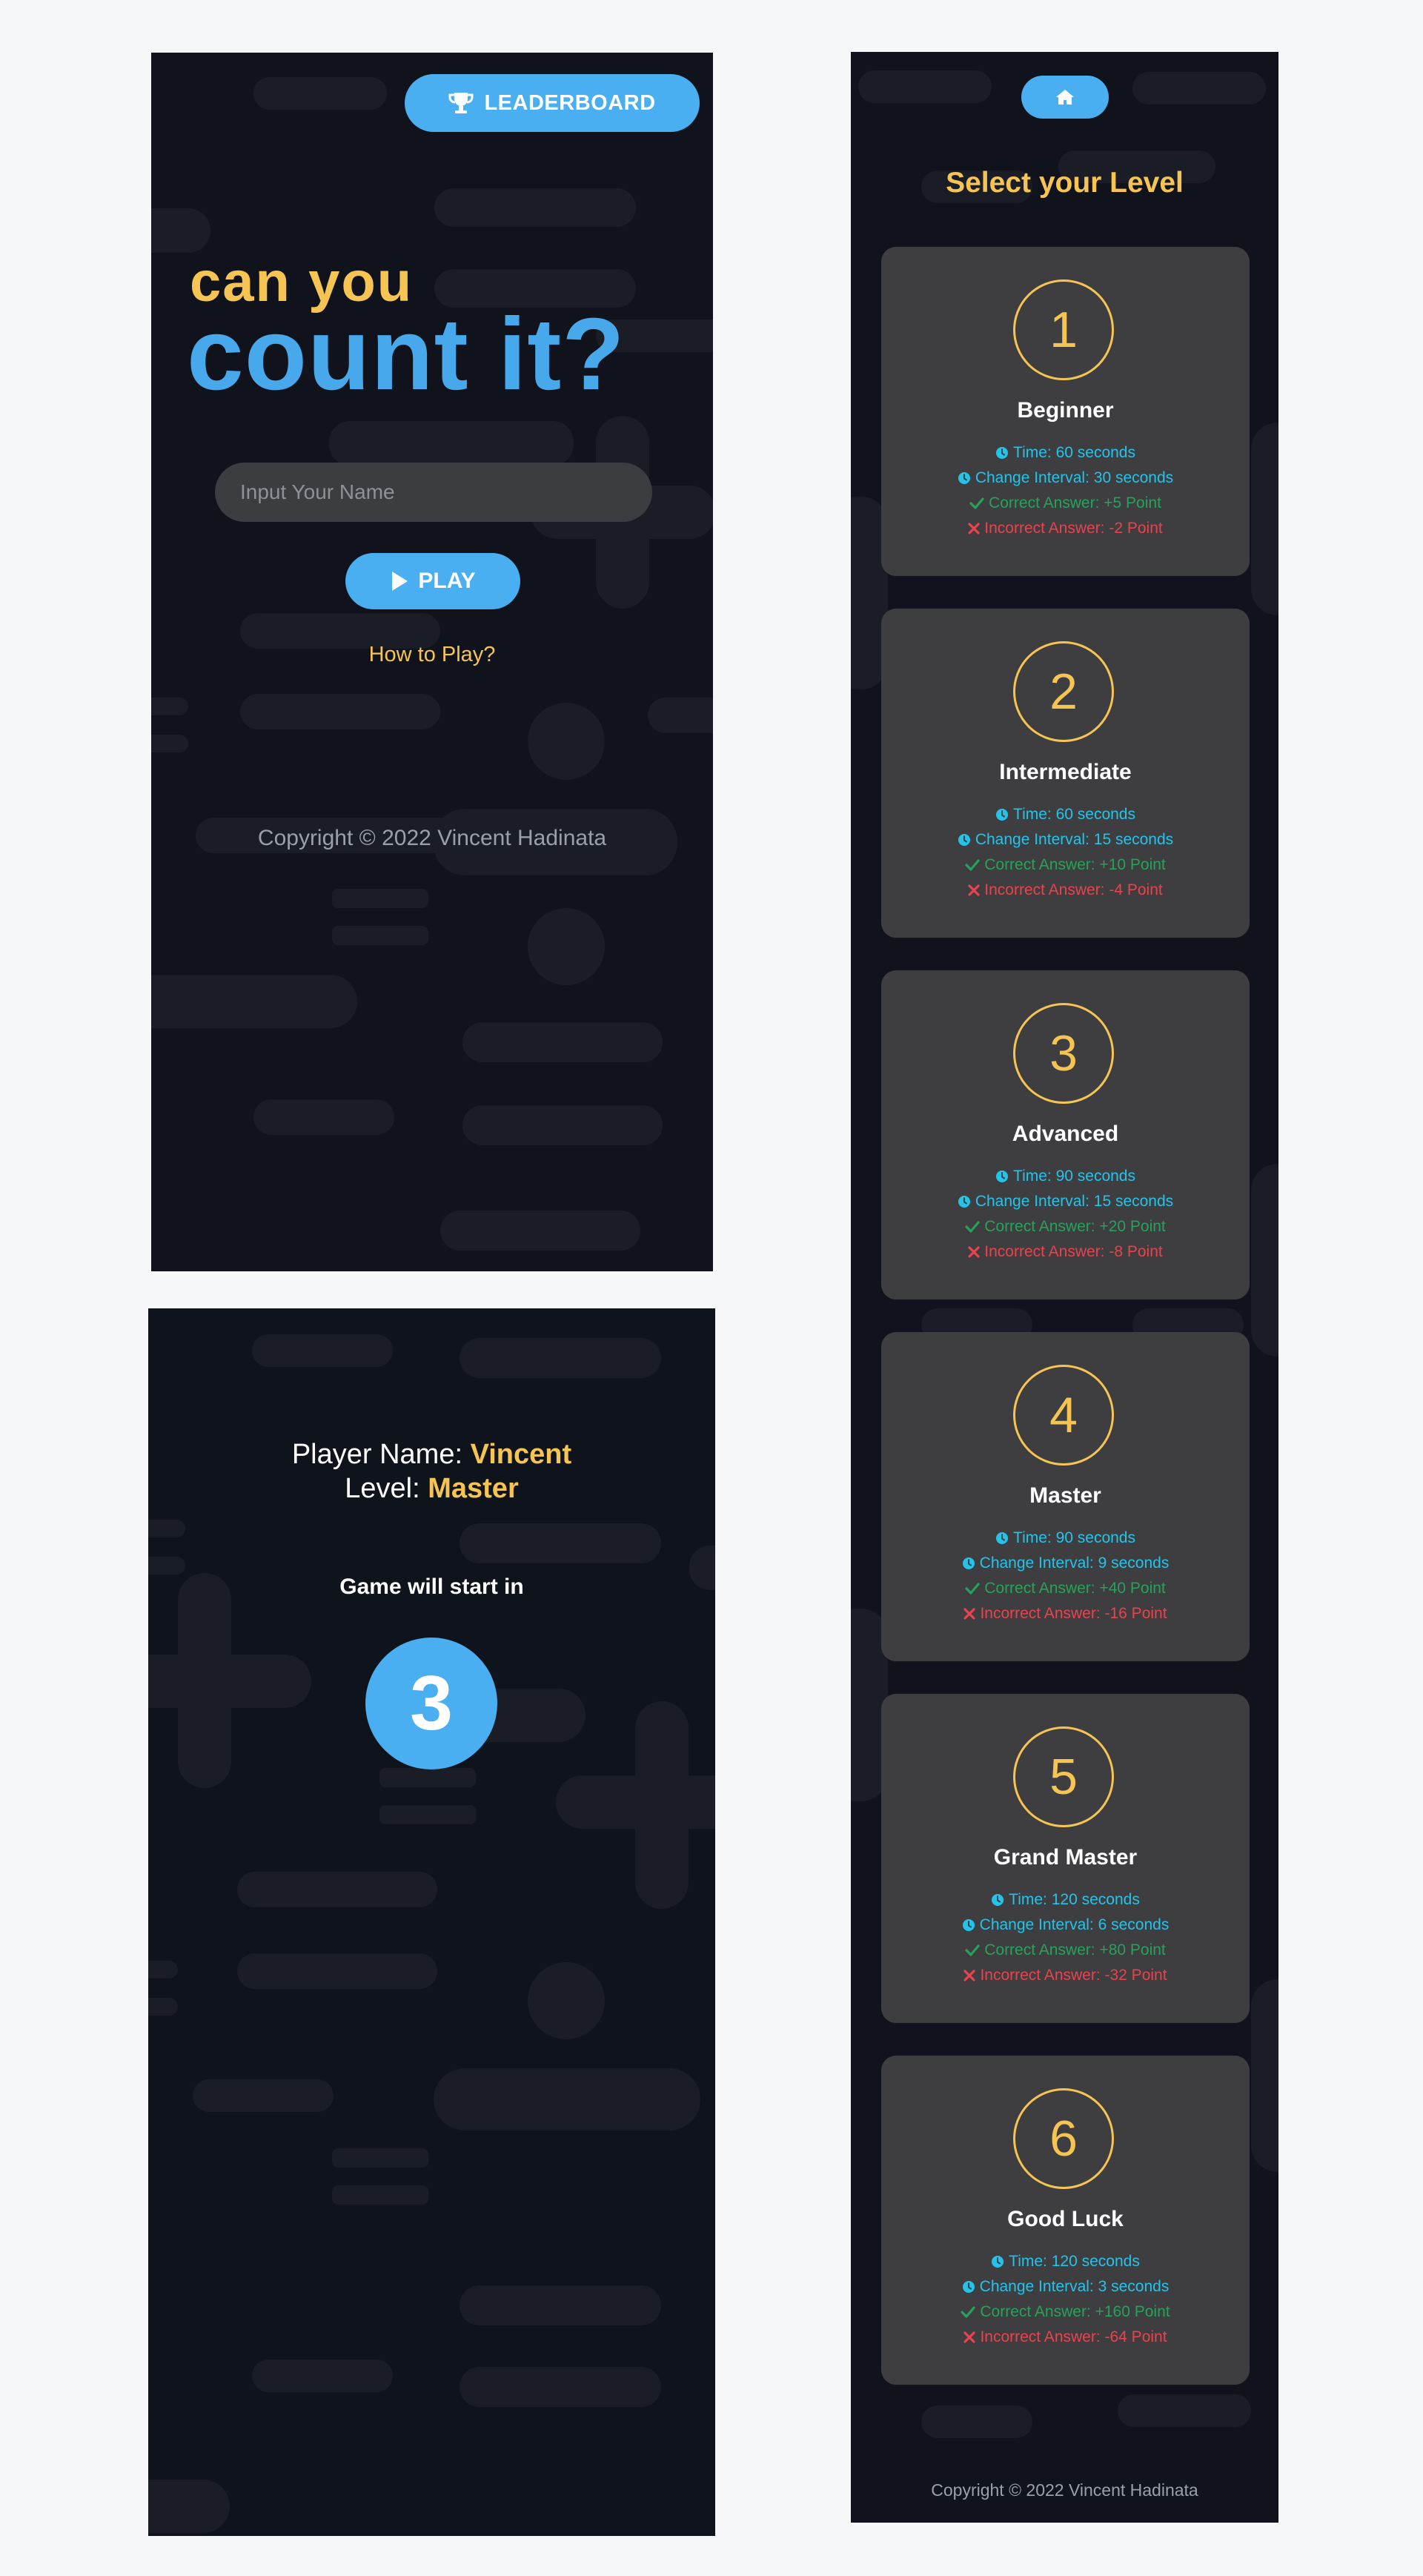  What do you see at coordinates (447, 581) in the screenshot?
I see `play-label: PLAY` at bounding box center [447, 581].